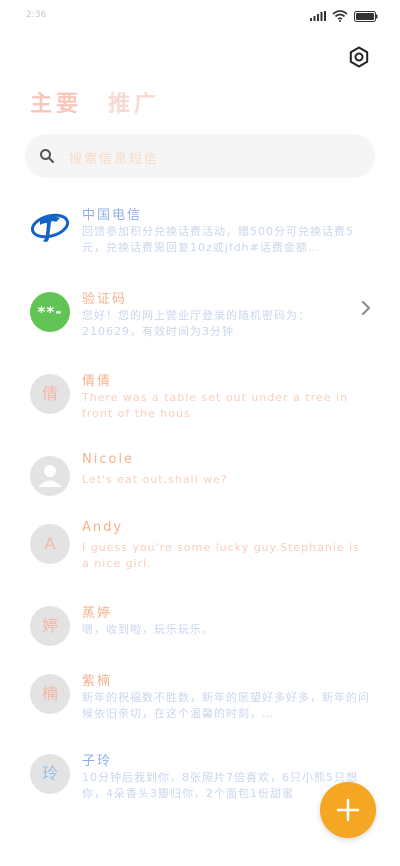  What do you see at coordinates (134, 102) in the screenshot?
I see `tab-promotion: 推广` at bounding box center [134, 102].